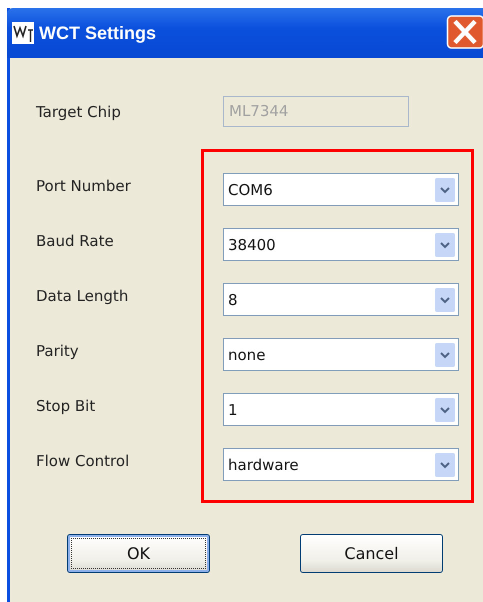  What do you see at coordinates (341, 354) in the screenshot?
I see `dropdown: none` at bounding box center [341, 354].